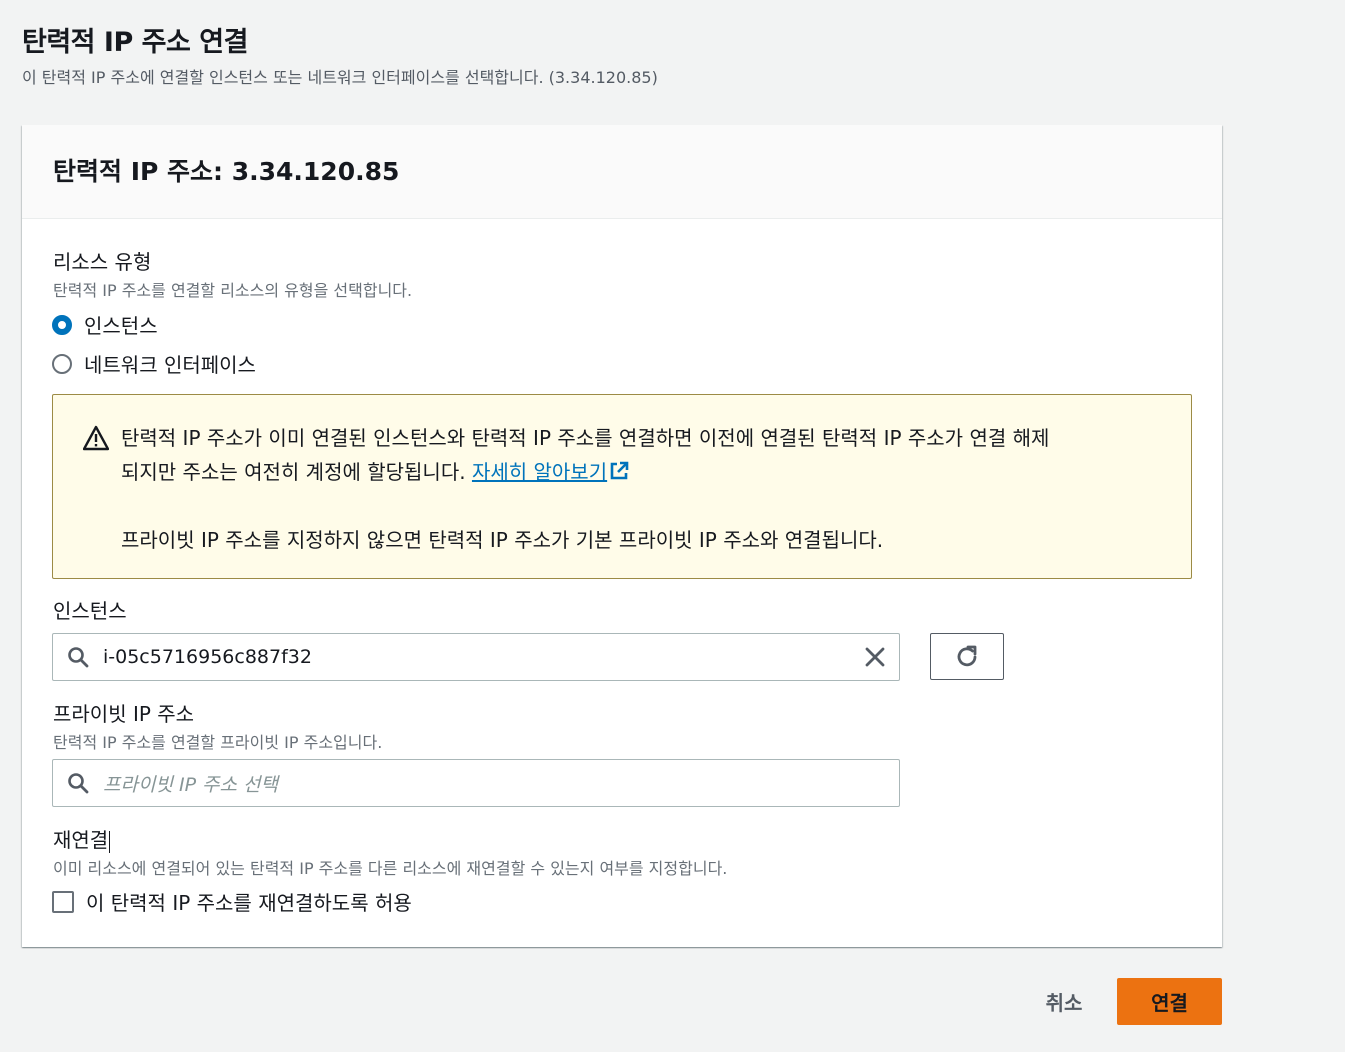 The image size is (1345, 1052). I want to click on reassociation-checkbox-label: 이 탄력적 IP 주소를 재연결하도록 허용, so click(249, 901).